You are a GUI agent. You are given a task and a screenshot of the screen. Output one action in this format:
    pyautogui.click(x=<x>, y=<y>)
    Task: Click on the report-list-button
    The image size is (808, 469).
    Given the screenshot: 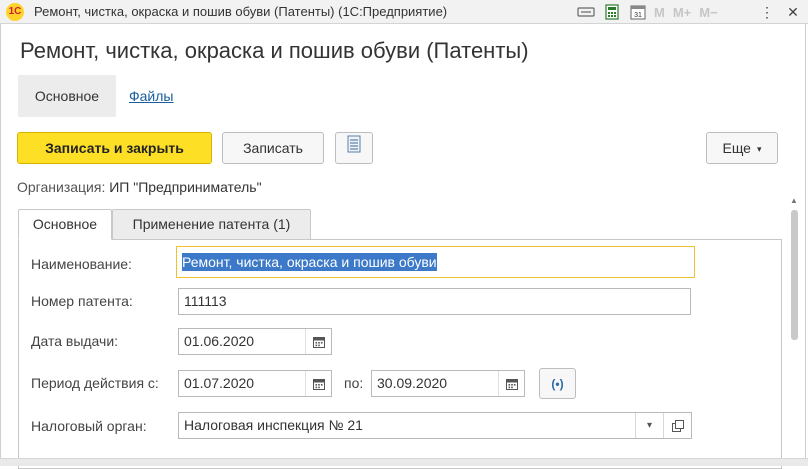 What is the action you would take?
    pyautogui.click(x=354, y=148)
    